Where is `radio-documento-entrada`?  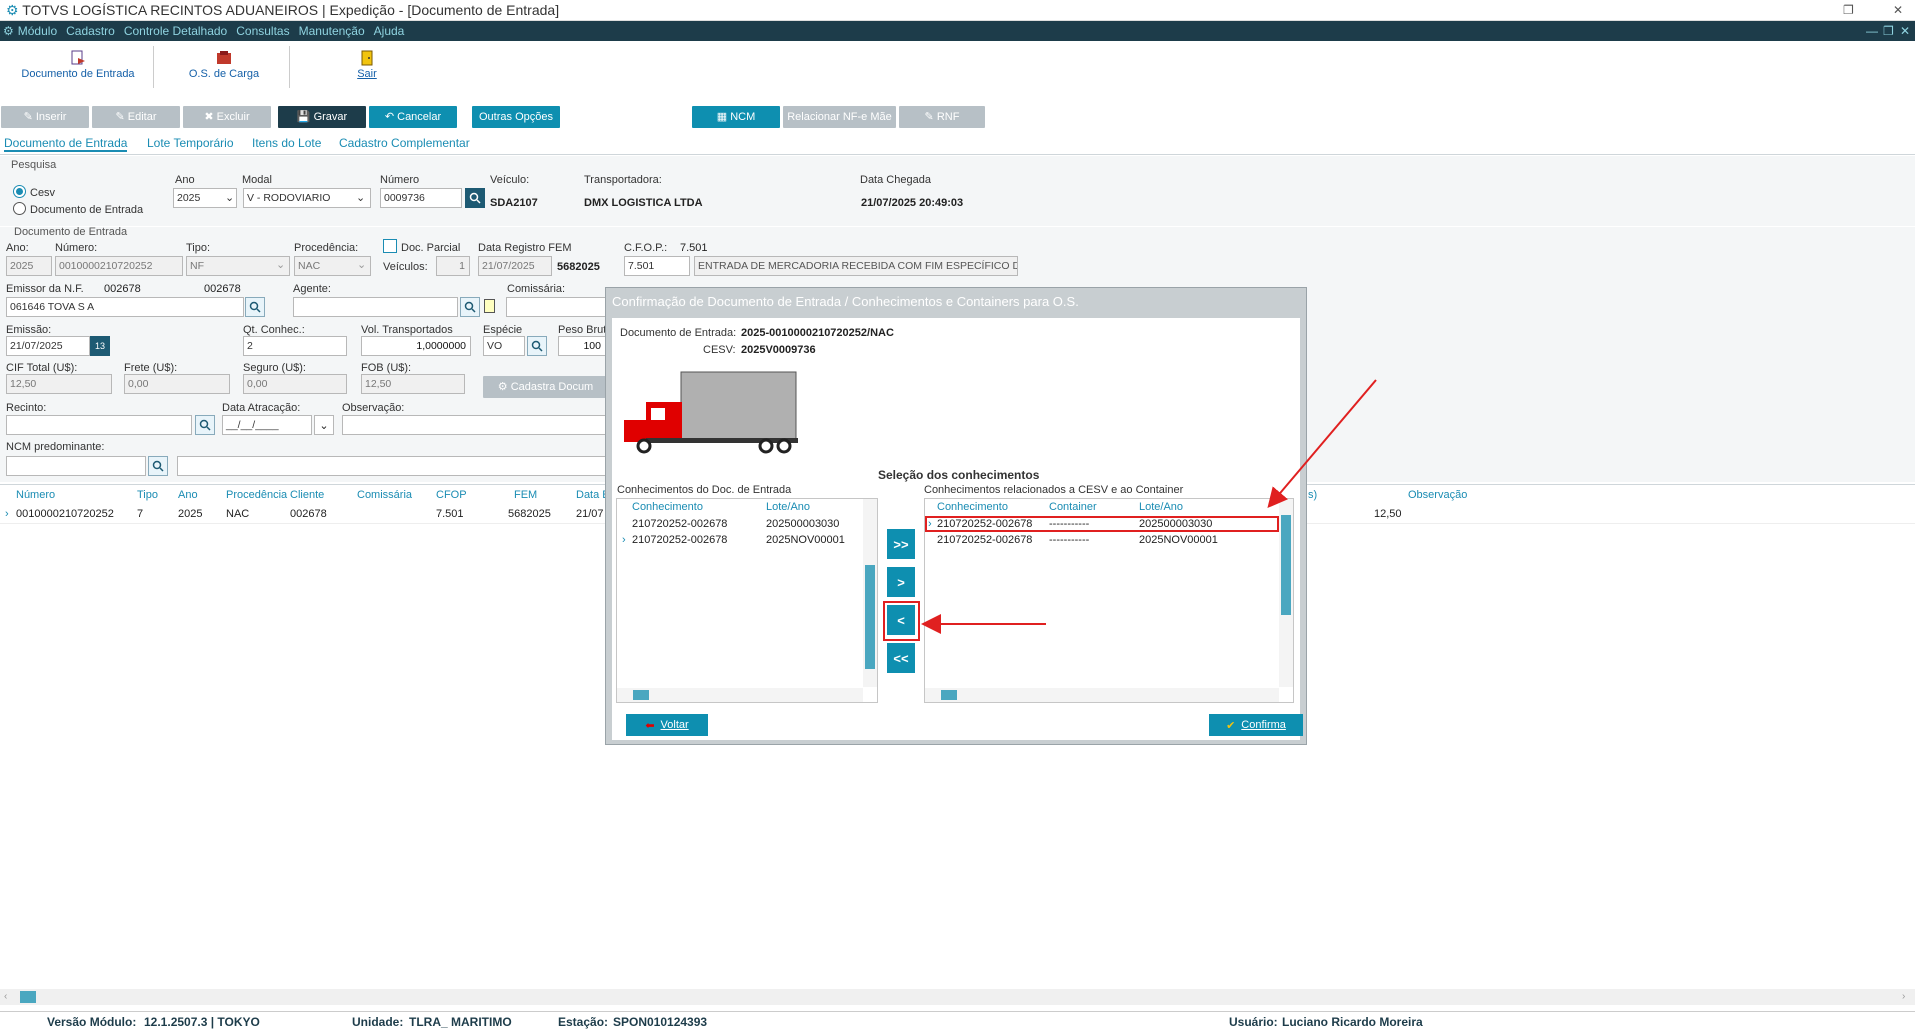 radio-documento-entrada is located at coordinates (19, 208).